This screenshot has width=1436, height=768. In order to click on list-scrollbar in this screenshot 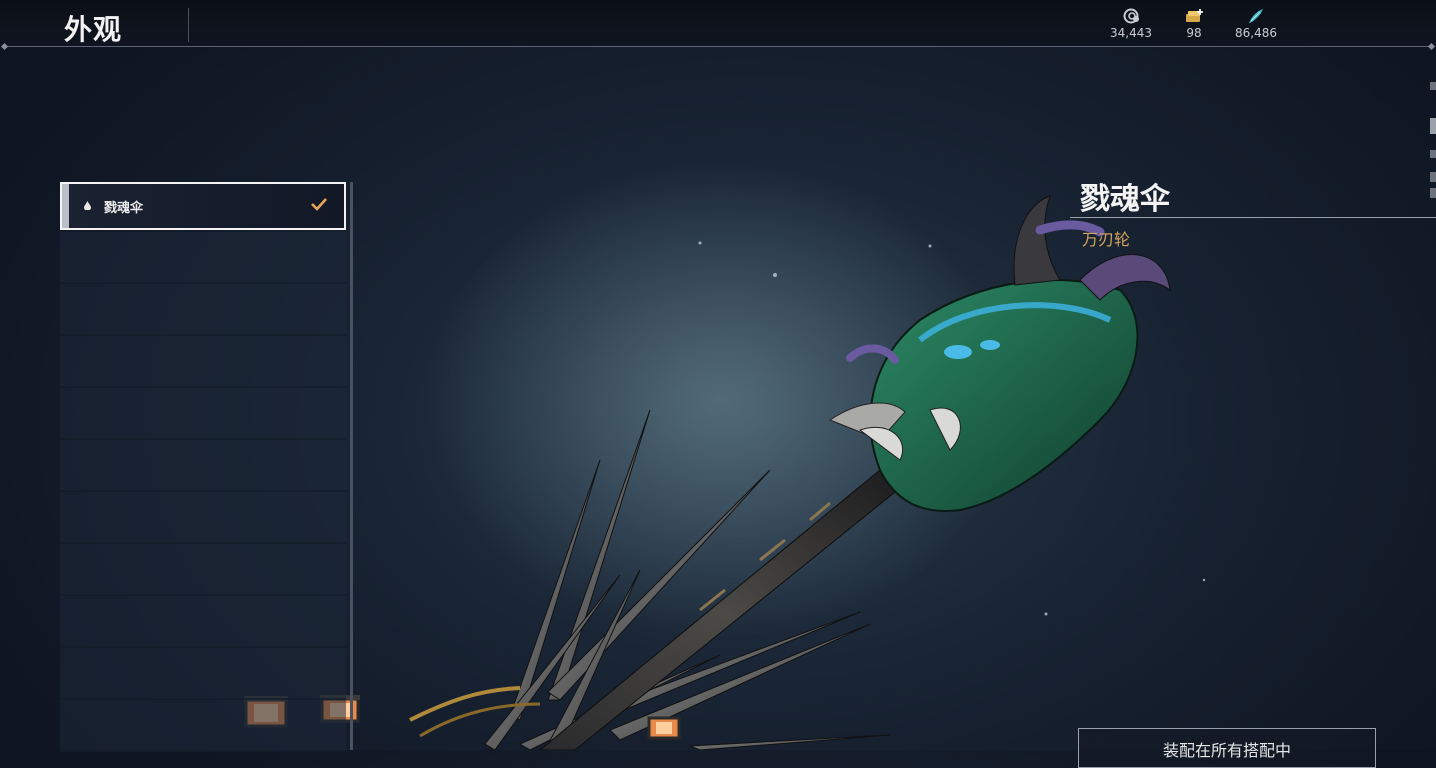, I will do `click(351, 466)`.